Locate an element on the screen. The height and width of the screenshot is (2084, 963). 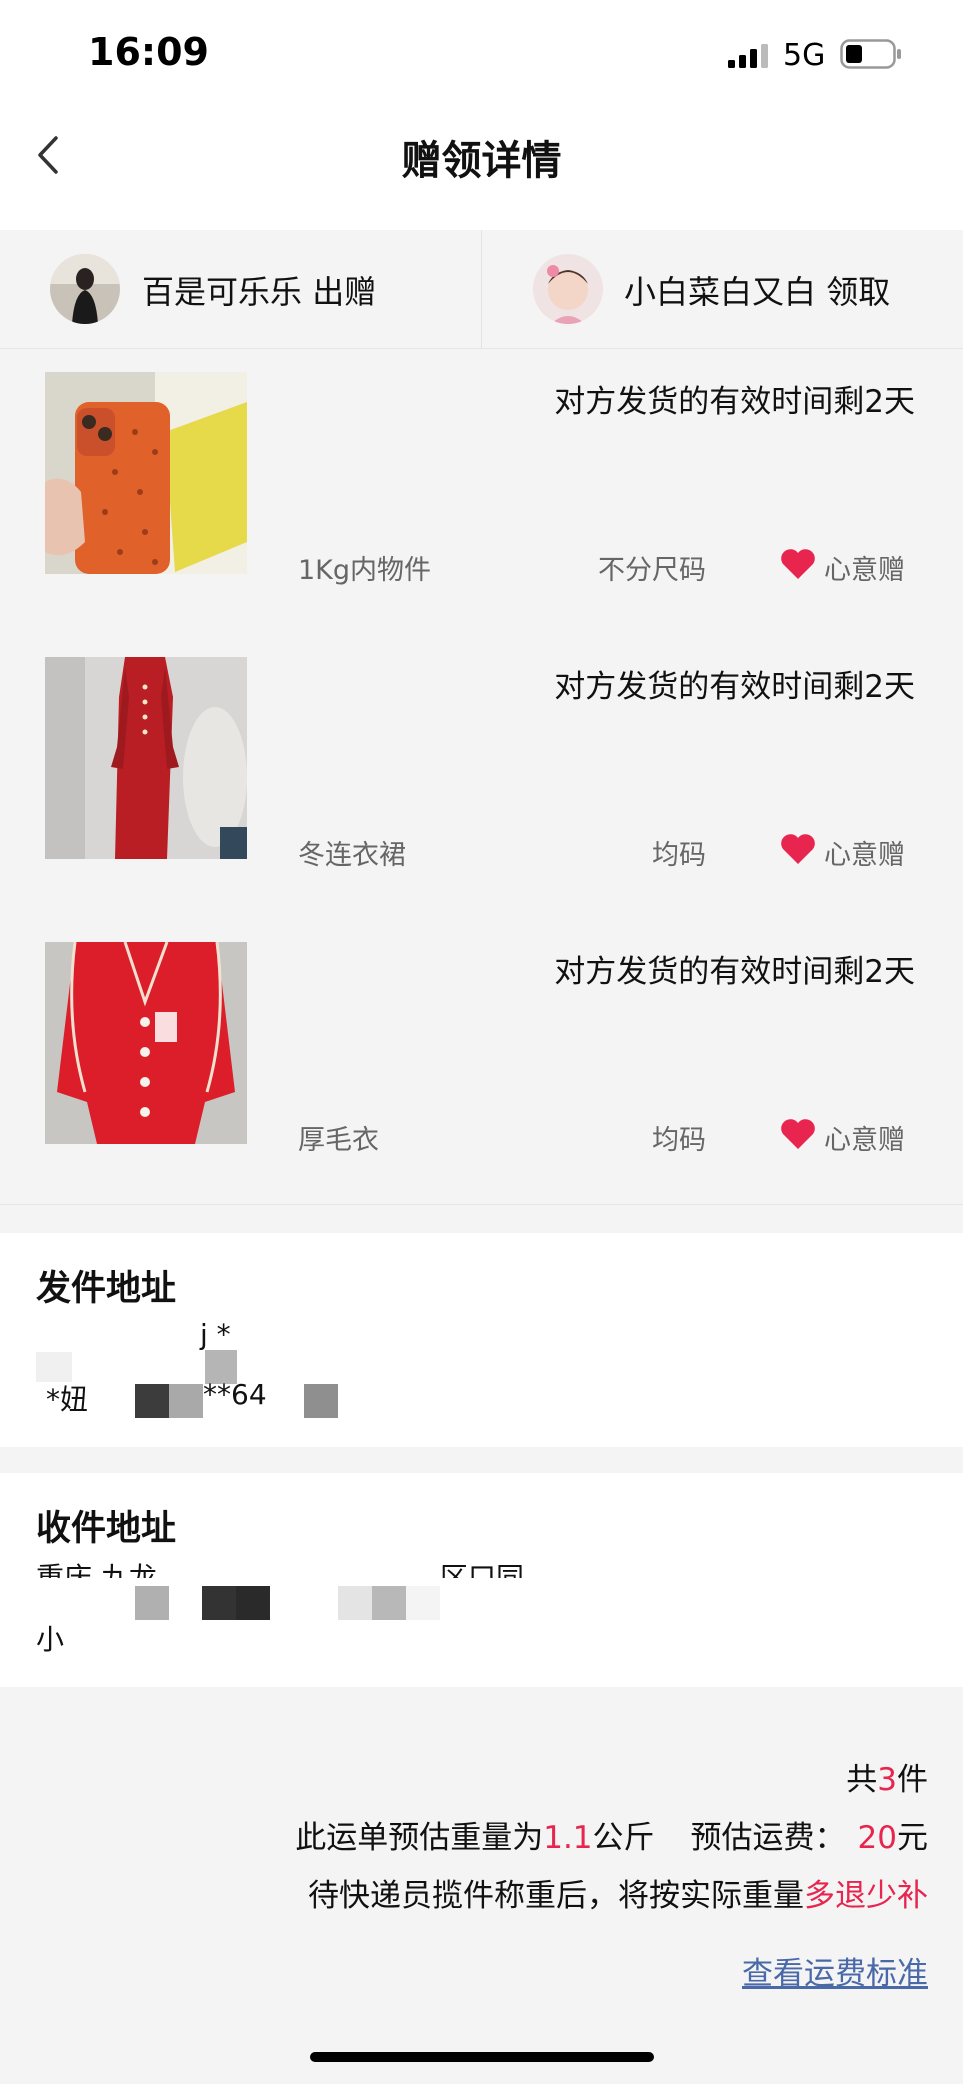
giver-name: 百是可乐乐 is located at coordinates (222, 292).